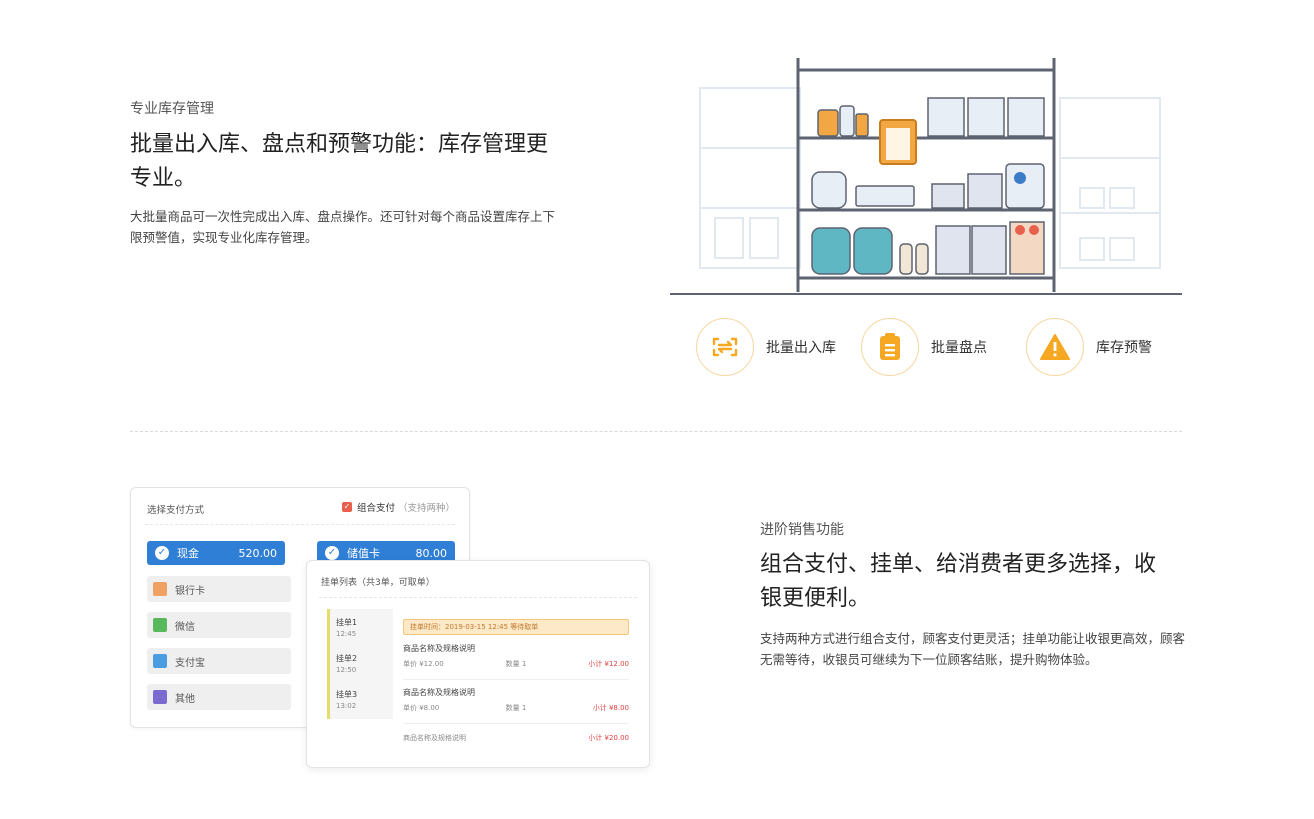  Describe the element at coordinates (801, 348) in the screenshot. I see `feature-label: 批量出入库` at that location.